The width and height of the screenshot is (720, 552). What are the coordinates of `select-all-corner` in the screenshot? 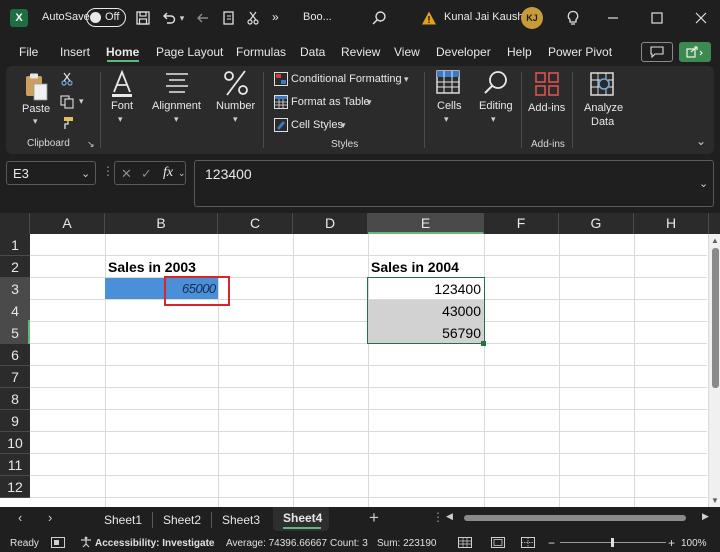 It's located at (15, 223).